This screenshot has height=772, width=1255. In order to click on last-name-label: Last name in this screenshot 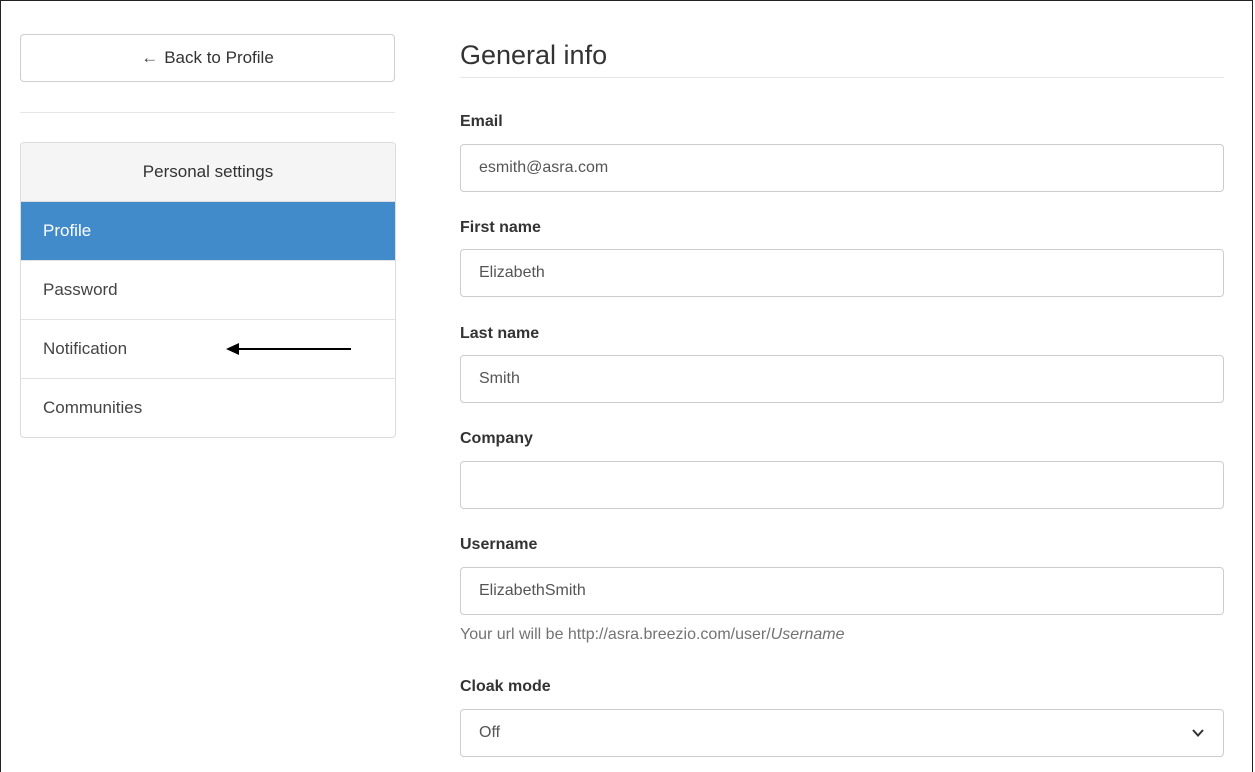, I will do `click(500, 333)`.